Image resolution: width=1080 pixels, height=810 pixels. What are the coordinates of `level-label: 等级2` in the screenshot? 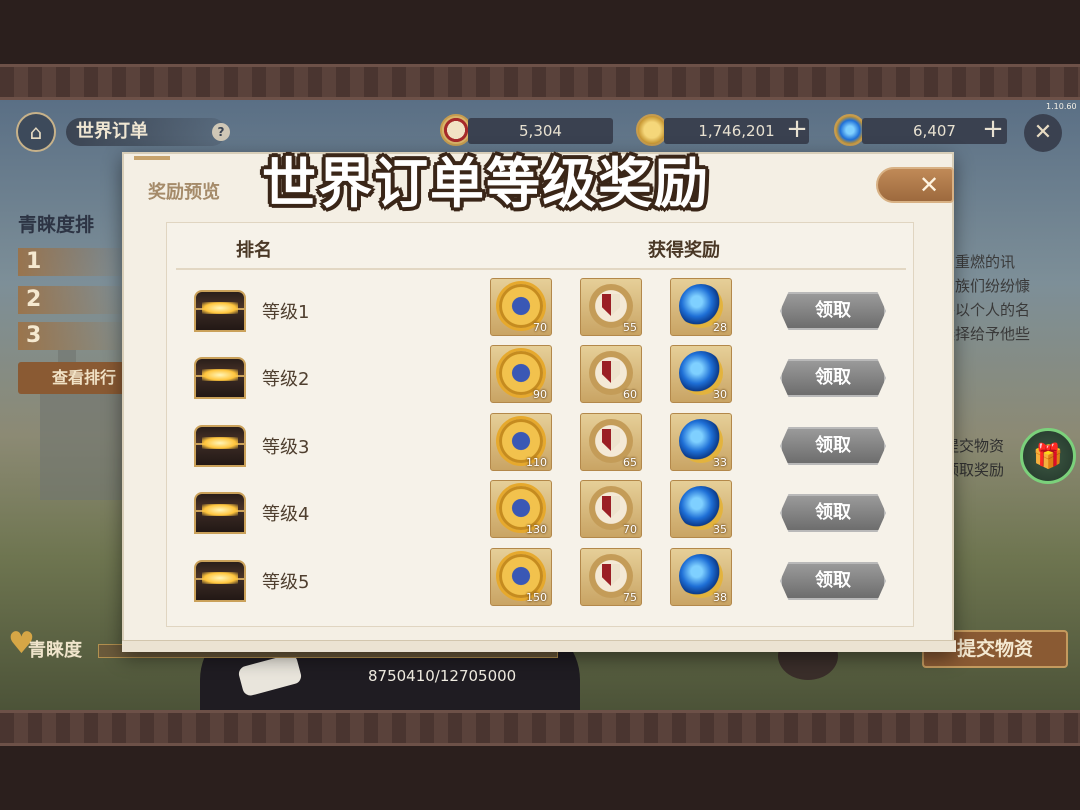 It's located at (286, 379).